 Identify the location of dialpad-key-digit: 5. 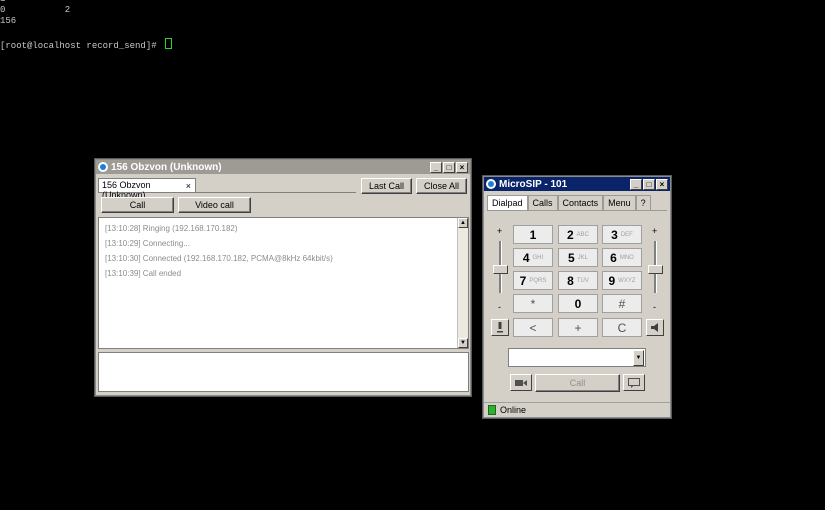
(571, 257).